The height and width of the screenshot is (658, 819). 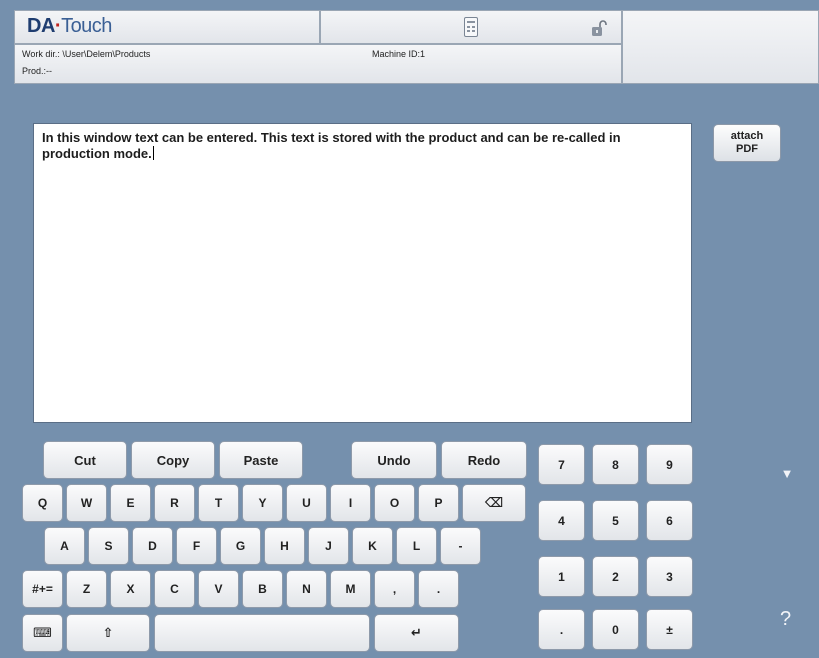 I want to click on key-o: O, so click(x=394, y=503).